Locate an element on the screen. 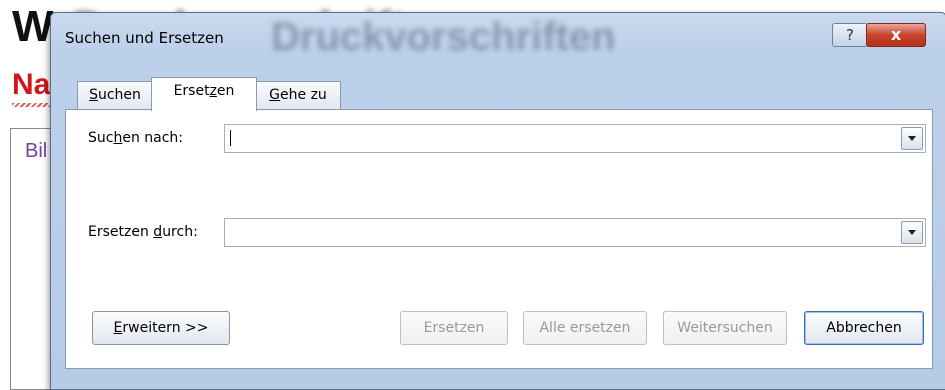  document-frame-text: Bil is located at coordinates (36, 151).